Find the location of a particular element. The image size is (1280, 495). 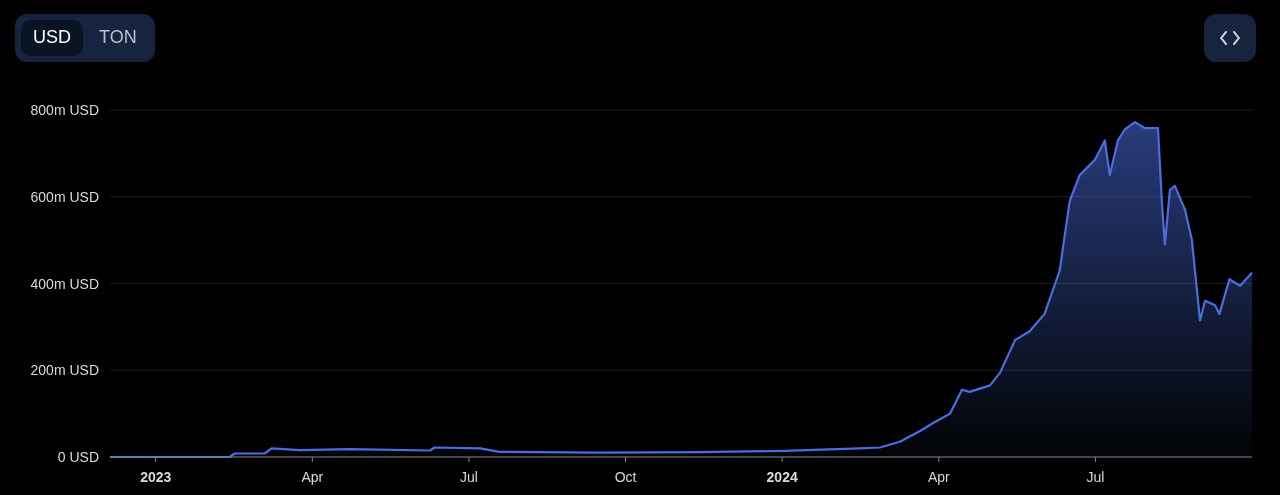

y-axis-label: 600m USD is located at coordinates (64, 196).